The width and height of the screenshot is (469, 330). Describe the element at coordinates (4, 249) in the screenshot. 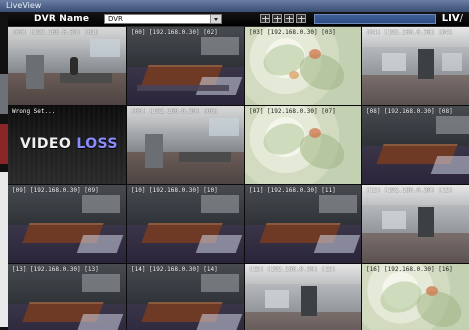

I see `left-panel-list` at that location.